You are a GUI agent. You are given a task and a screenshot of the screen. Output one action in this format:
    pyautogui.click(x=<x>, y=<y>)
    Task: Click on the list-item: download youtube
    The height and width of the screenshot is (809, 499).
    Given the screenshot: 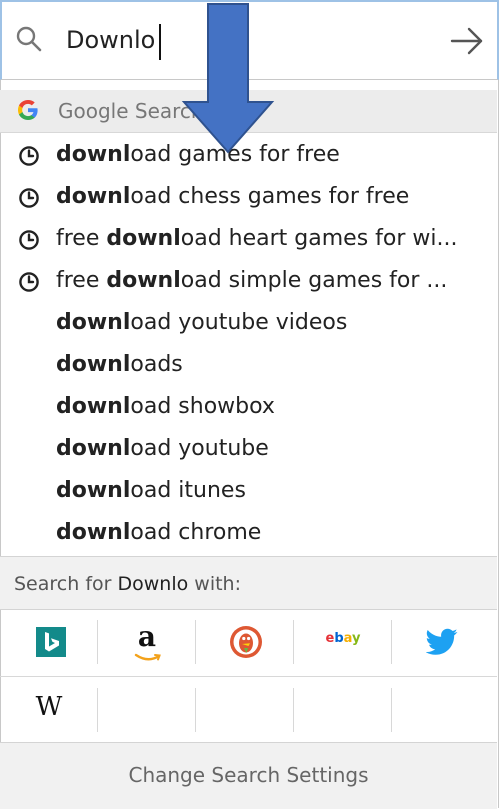 What is the action you would take?
    pyautogui.click(x=248, y=451)
    